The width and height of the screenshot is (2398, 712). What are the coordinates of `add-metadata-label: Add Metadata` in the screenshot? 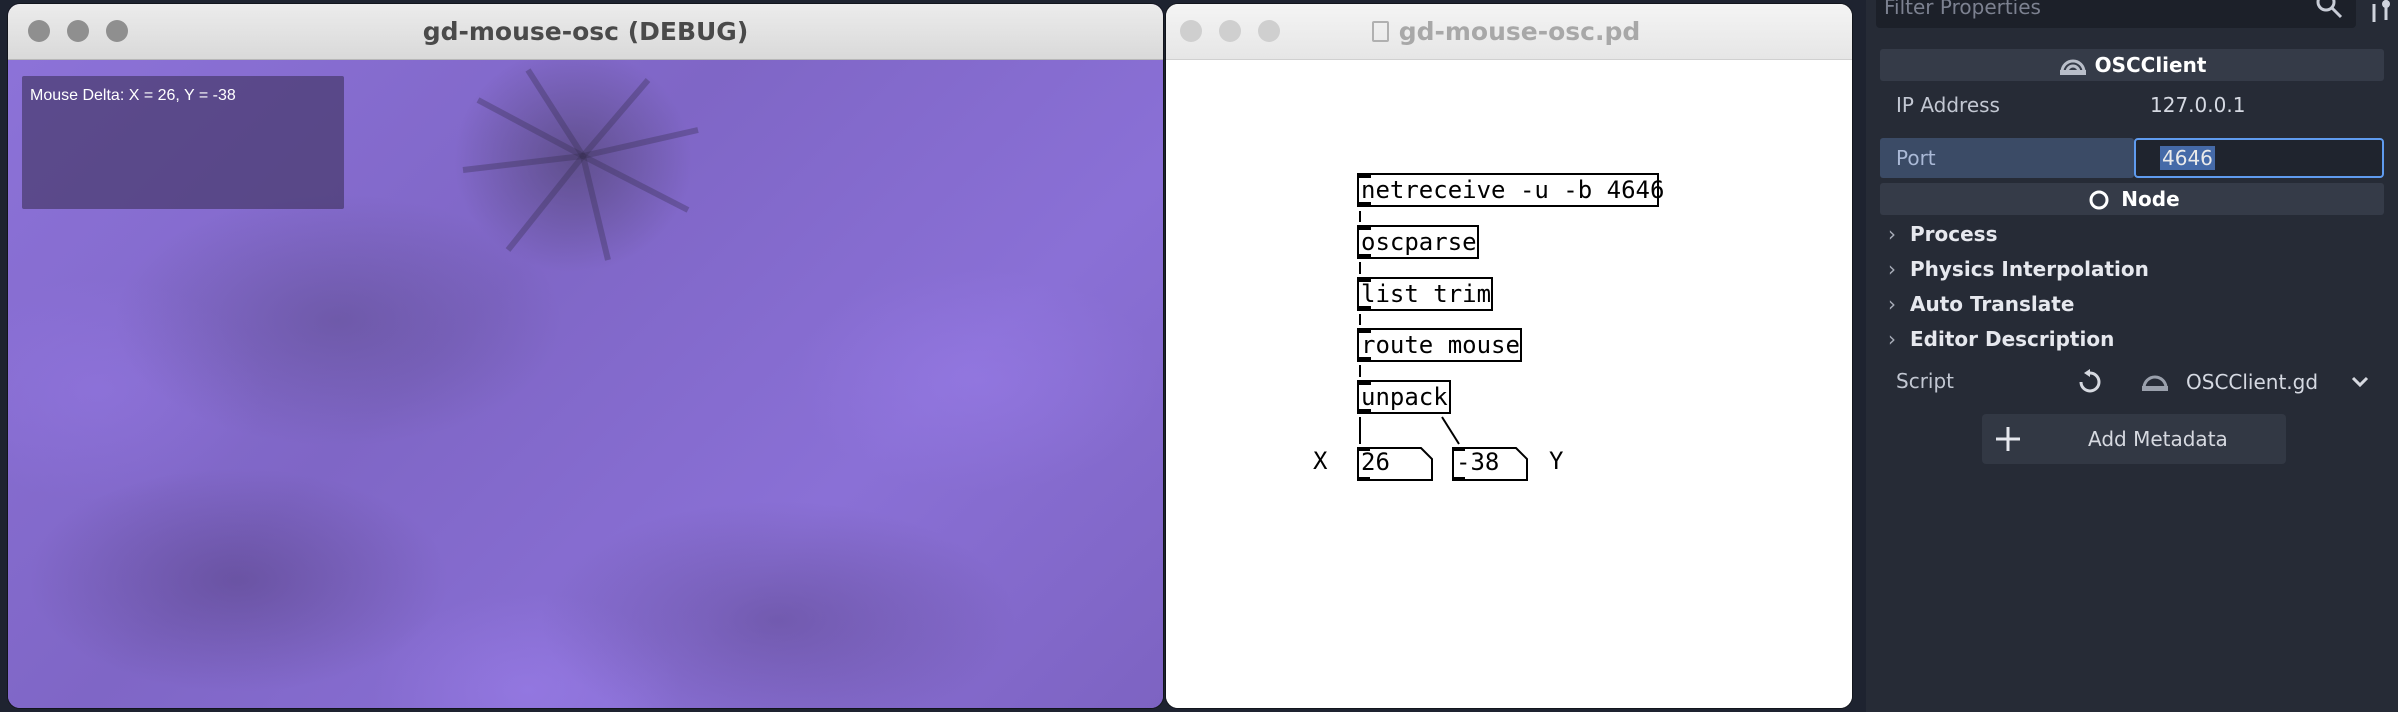 It's located at (2158, 439).